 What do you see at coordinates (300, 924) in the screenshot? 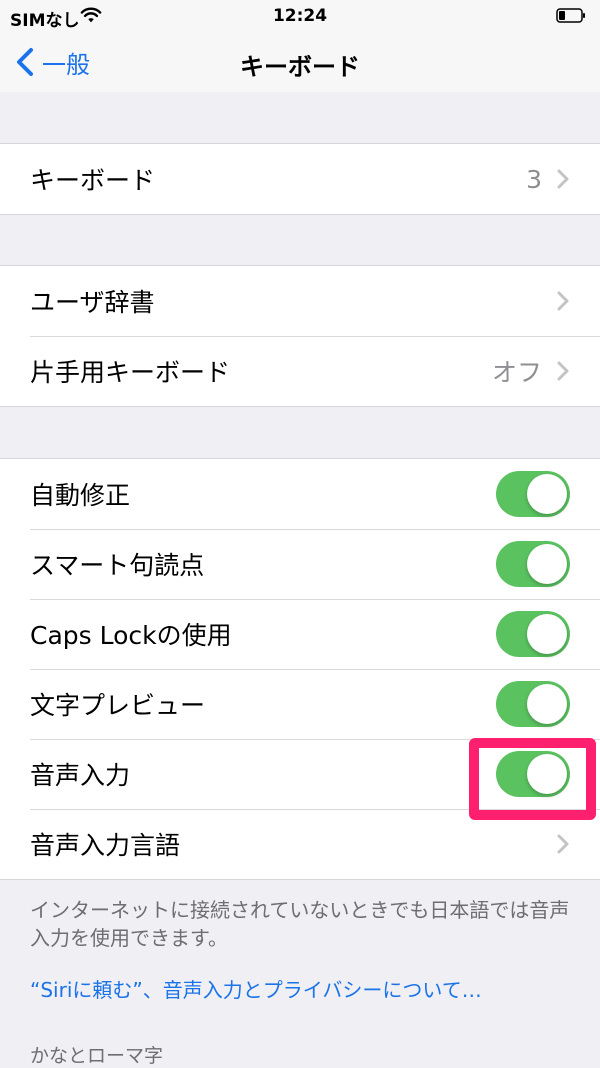
I see `dictation-footnote: インターネットに接続されていないときでも日本語では音声入力を使用できます。` at bounding box center [300, 924].